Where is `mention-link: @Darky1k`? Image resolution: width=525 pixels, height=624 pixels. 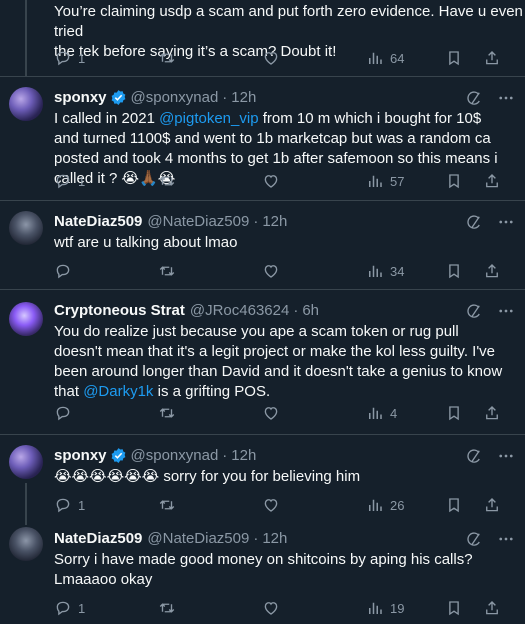
mention-link: @Darky1k is located at coordinates (118, 391).